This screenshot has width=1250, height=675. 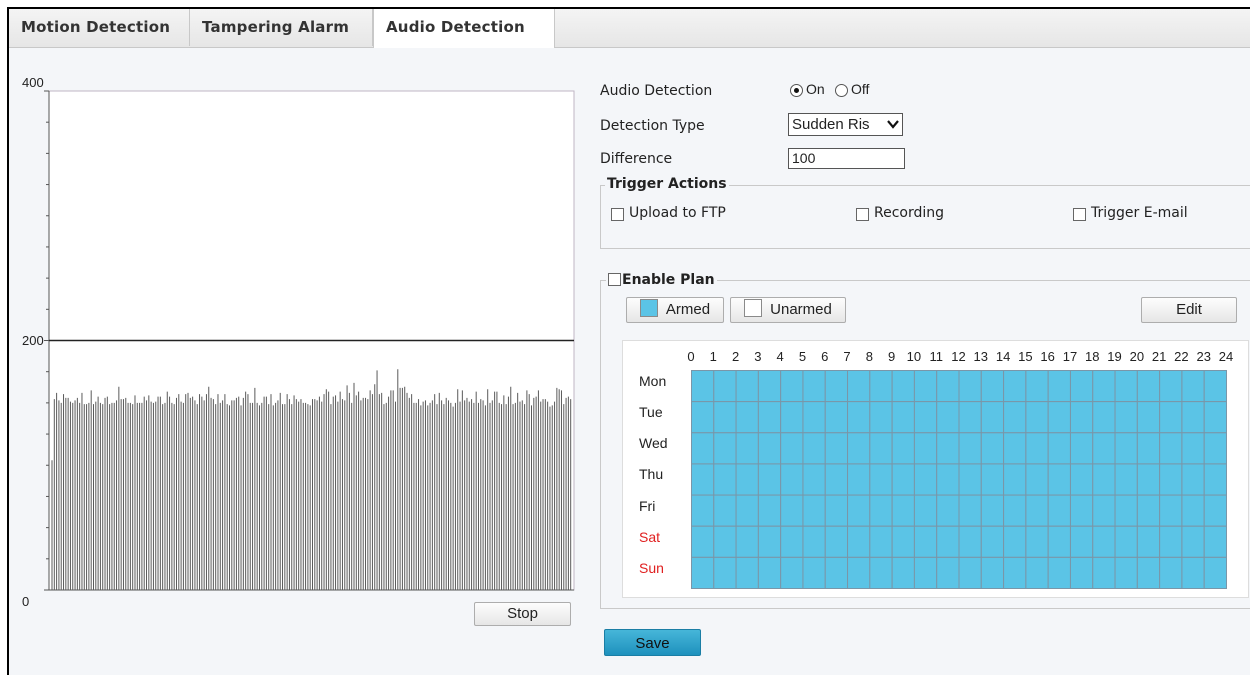 What do you see at coordinates (281, 27) in the screenshot?
I see `tab-tampering-alarm: Tampering Alarm` at bounding box center [281, 27].